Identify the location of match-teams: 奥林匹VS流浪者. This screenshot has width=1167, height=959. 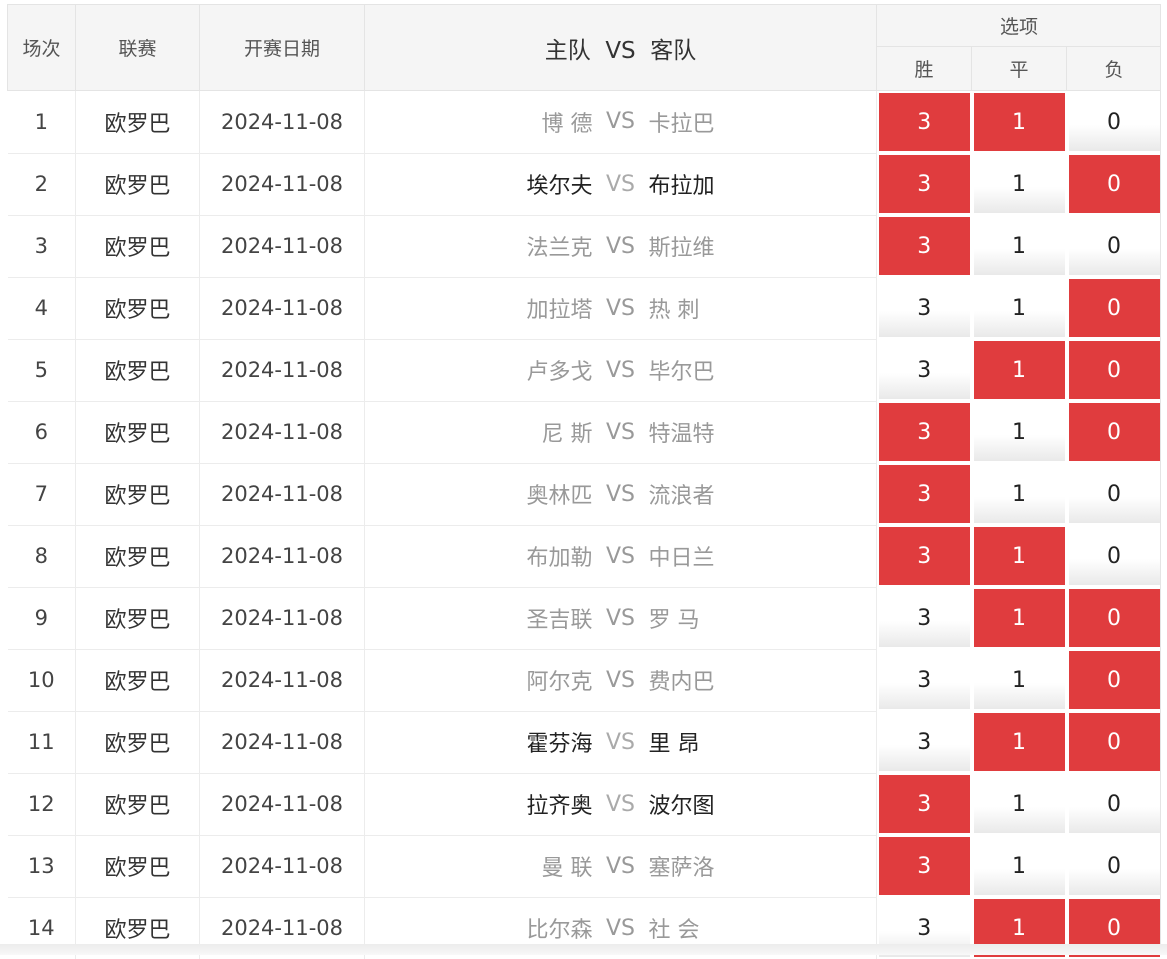
(621, 494).